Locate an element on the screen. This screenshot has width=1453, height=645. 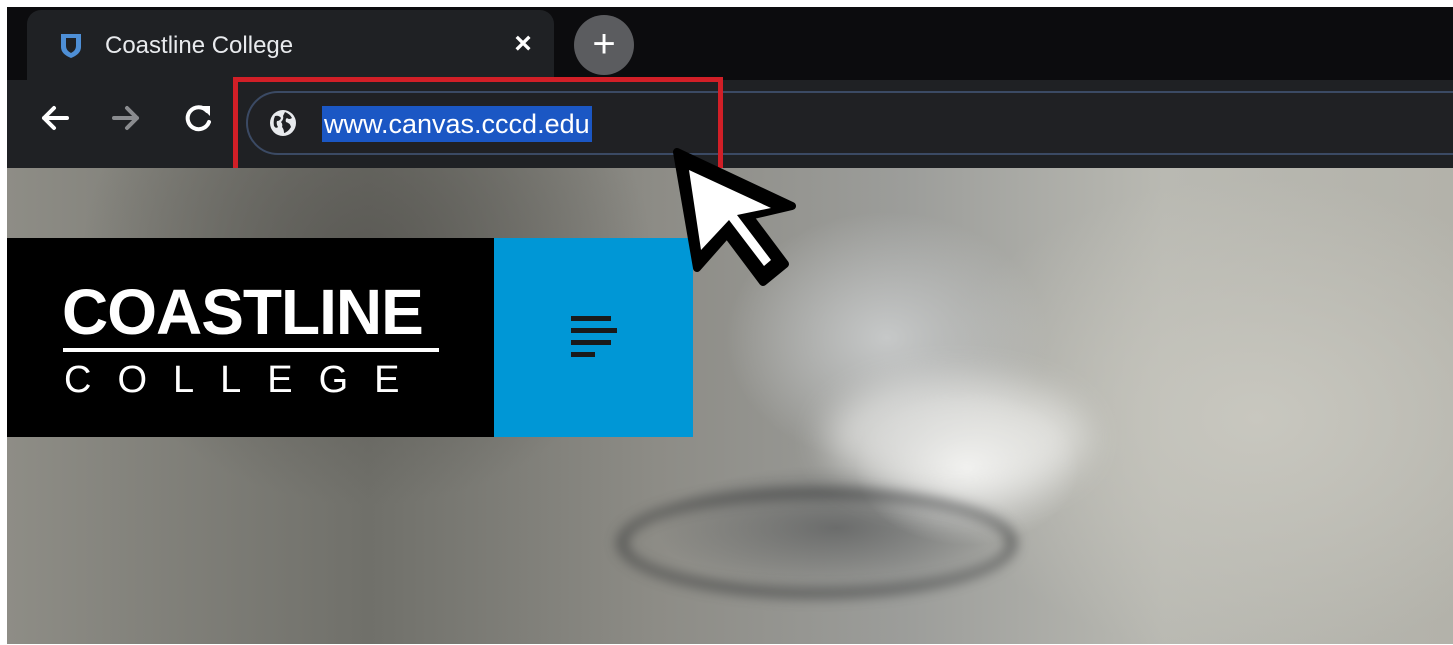
coastline-college-logo: COASTLINE COLLEGE is located at coordinates (250, 337).